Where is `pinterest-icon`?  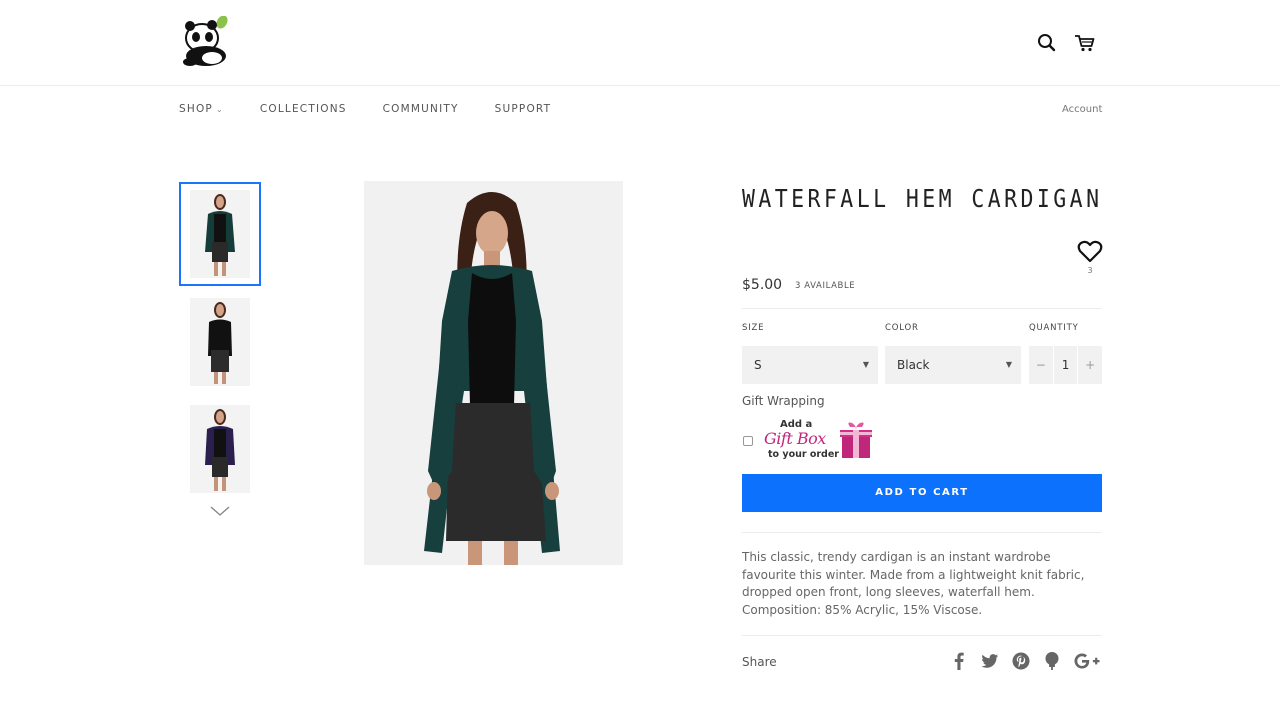 pinterest-icon is located at coordinates (1021, 661).